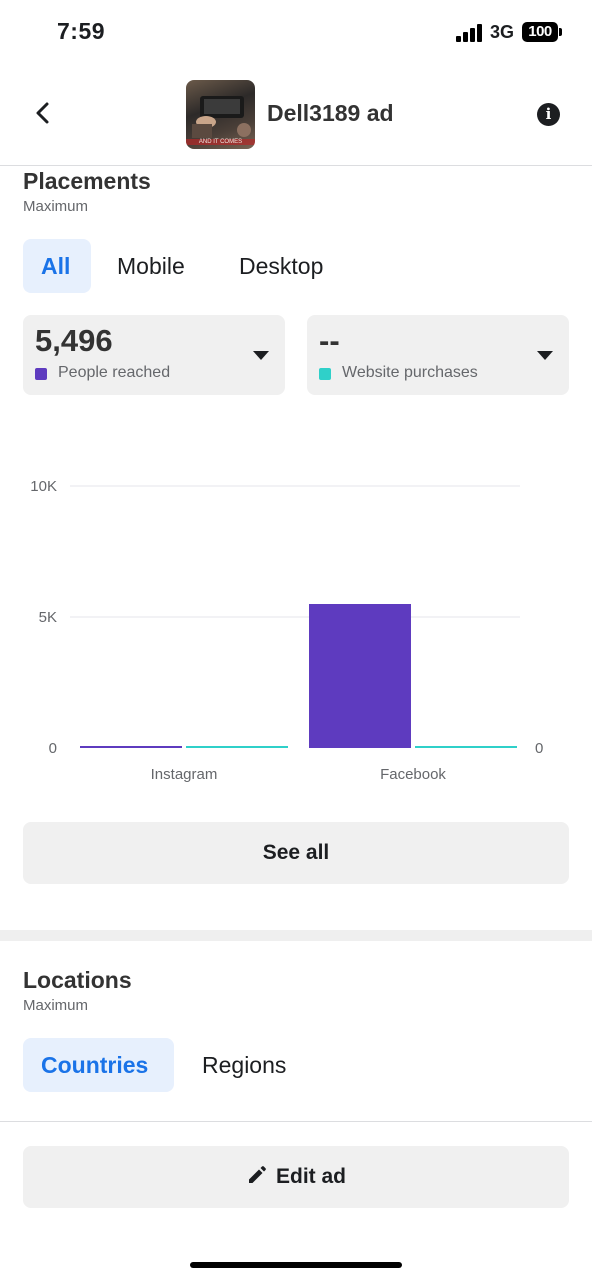  I want to click on battery-tip, so click(560, 32).